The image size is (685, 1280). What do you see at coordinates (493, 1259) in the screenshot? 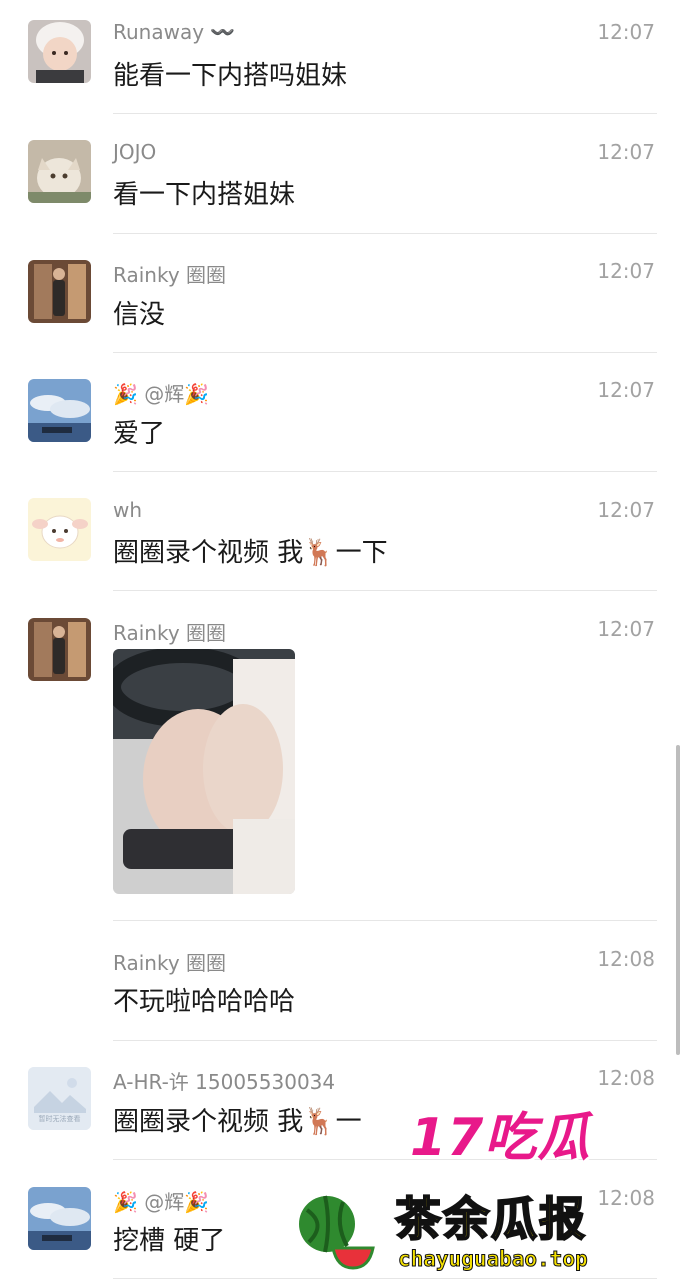
I see `watermark-url: chayuguabao.top` at bounding box center [493, 1259].